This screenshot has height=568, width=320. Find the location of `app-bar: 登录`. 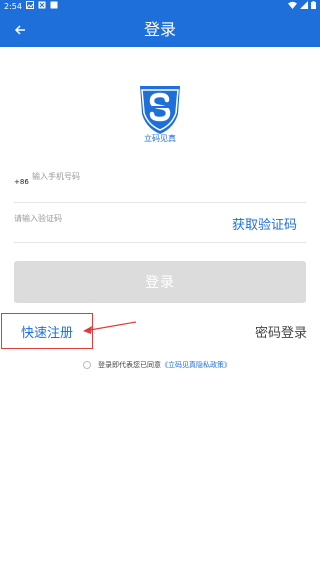

app-bar: 登录 is located at coordinates (160, 29).